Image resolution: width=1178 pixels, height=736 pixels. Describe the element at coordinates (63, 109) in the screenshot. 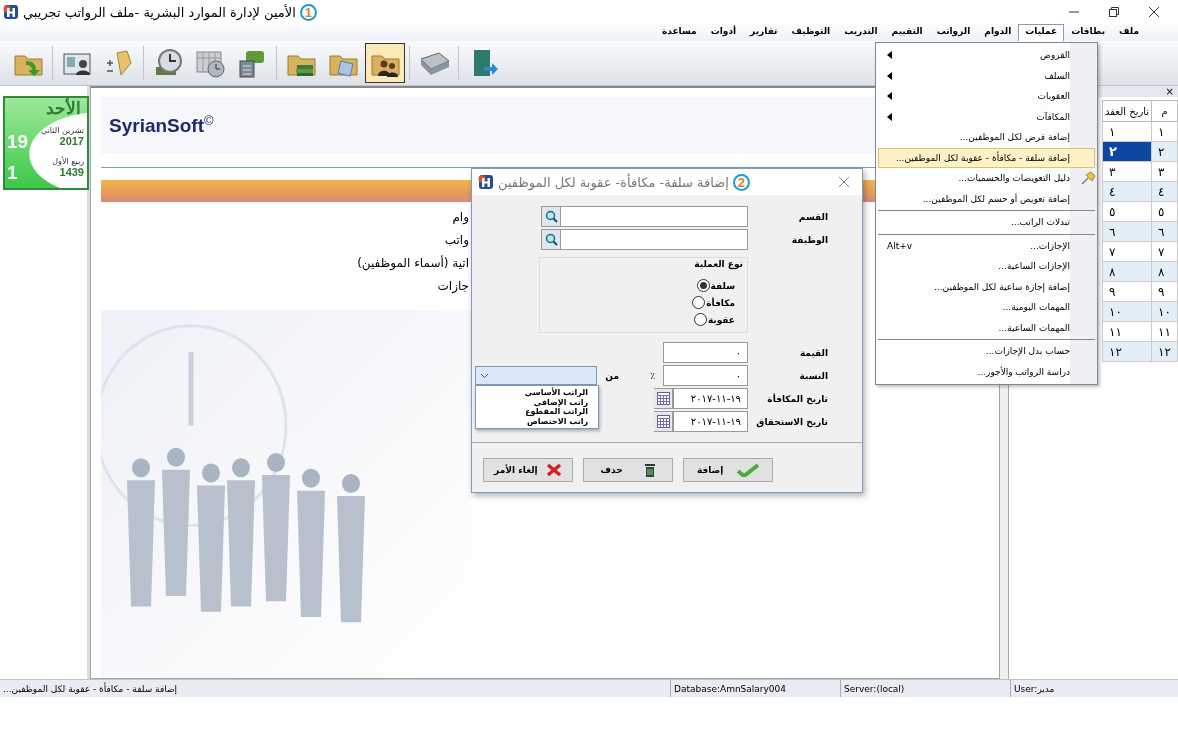

I see `day-name: الأحد` at that location.